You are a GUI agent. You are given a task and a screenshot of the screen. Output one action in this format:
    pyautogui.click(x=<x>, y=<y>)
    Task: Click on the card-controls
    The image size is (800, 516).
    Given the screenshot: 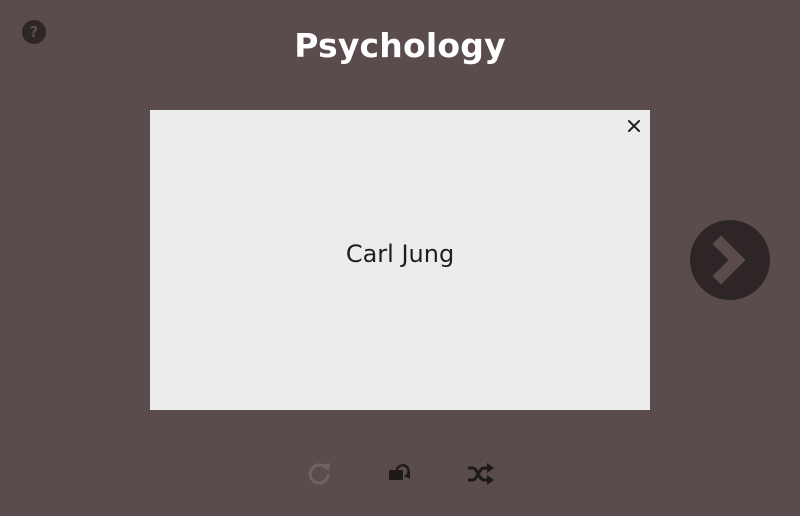 What is the action you would take?
    pyautogui.click(x=400, y=474)
    